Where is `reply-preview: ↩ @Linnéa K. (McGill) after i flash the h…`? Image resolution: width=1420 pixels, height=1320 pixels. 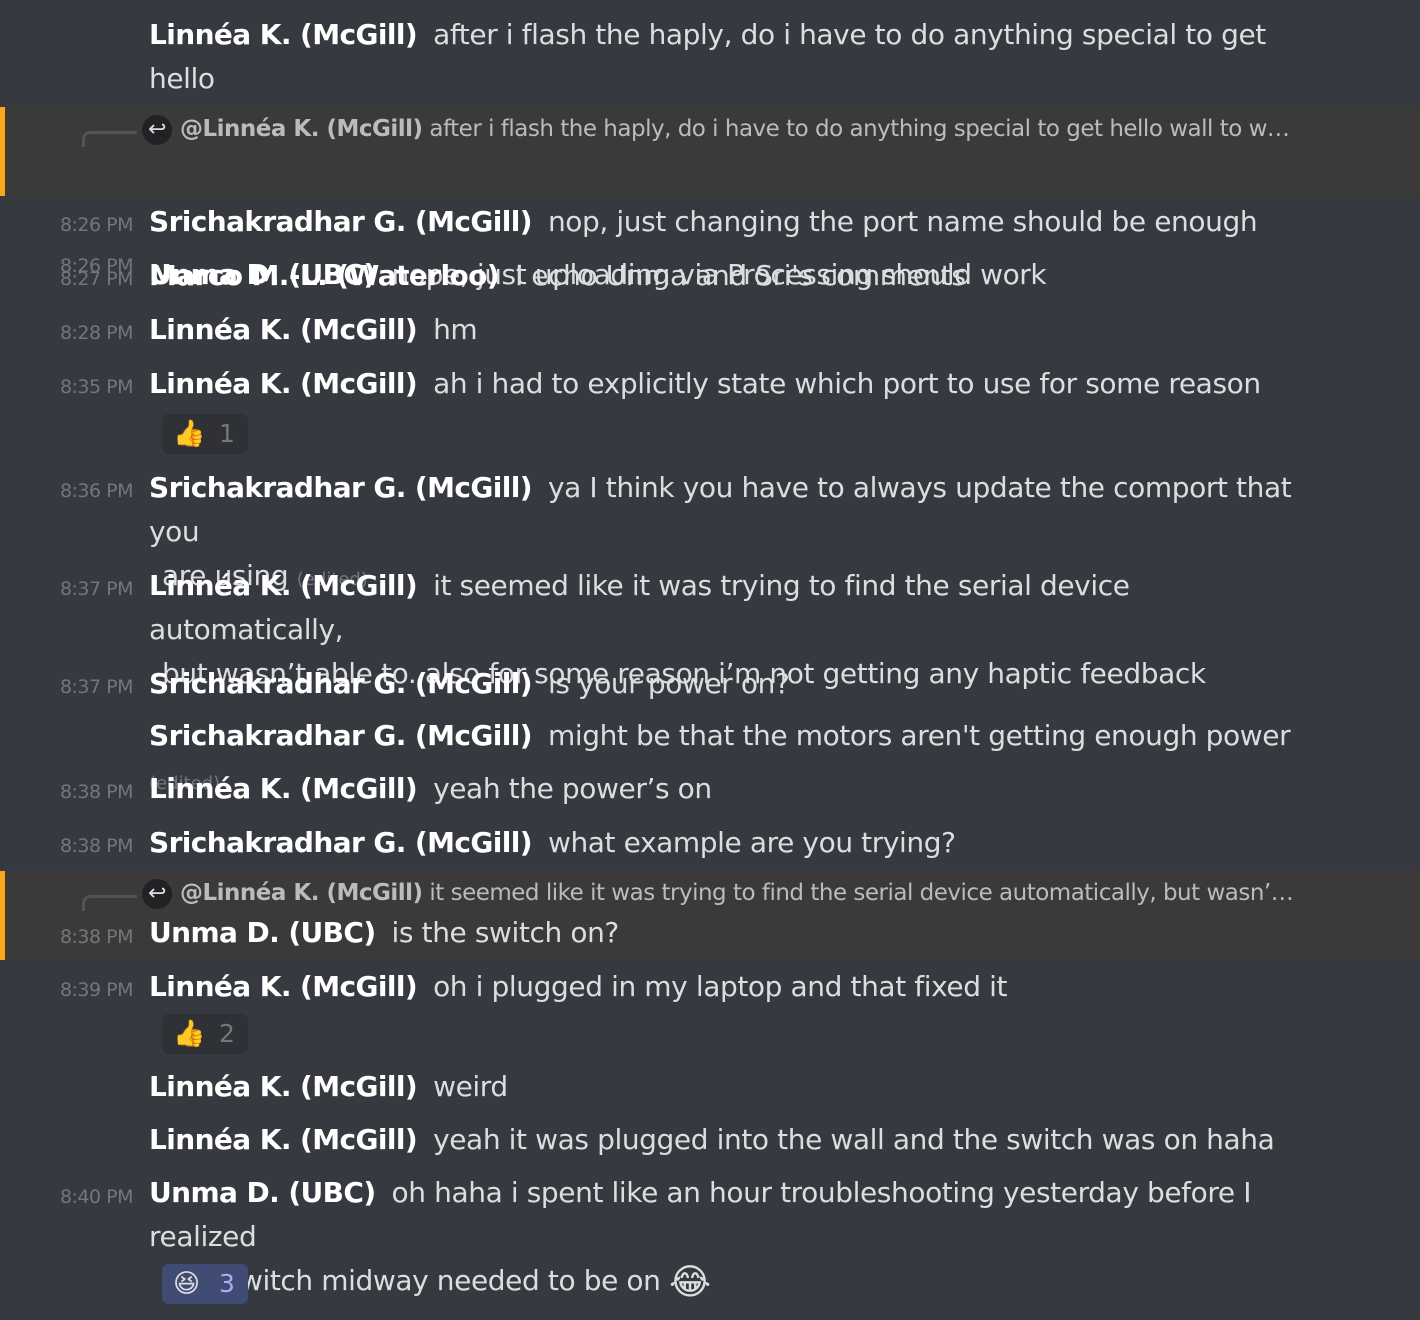
reply-preview: ↩ @Linnéa K. (McGill) after i flash the h… is located at coordinates (732, 129).